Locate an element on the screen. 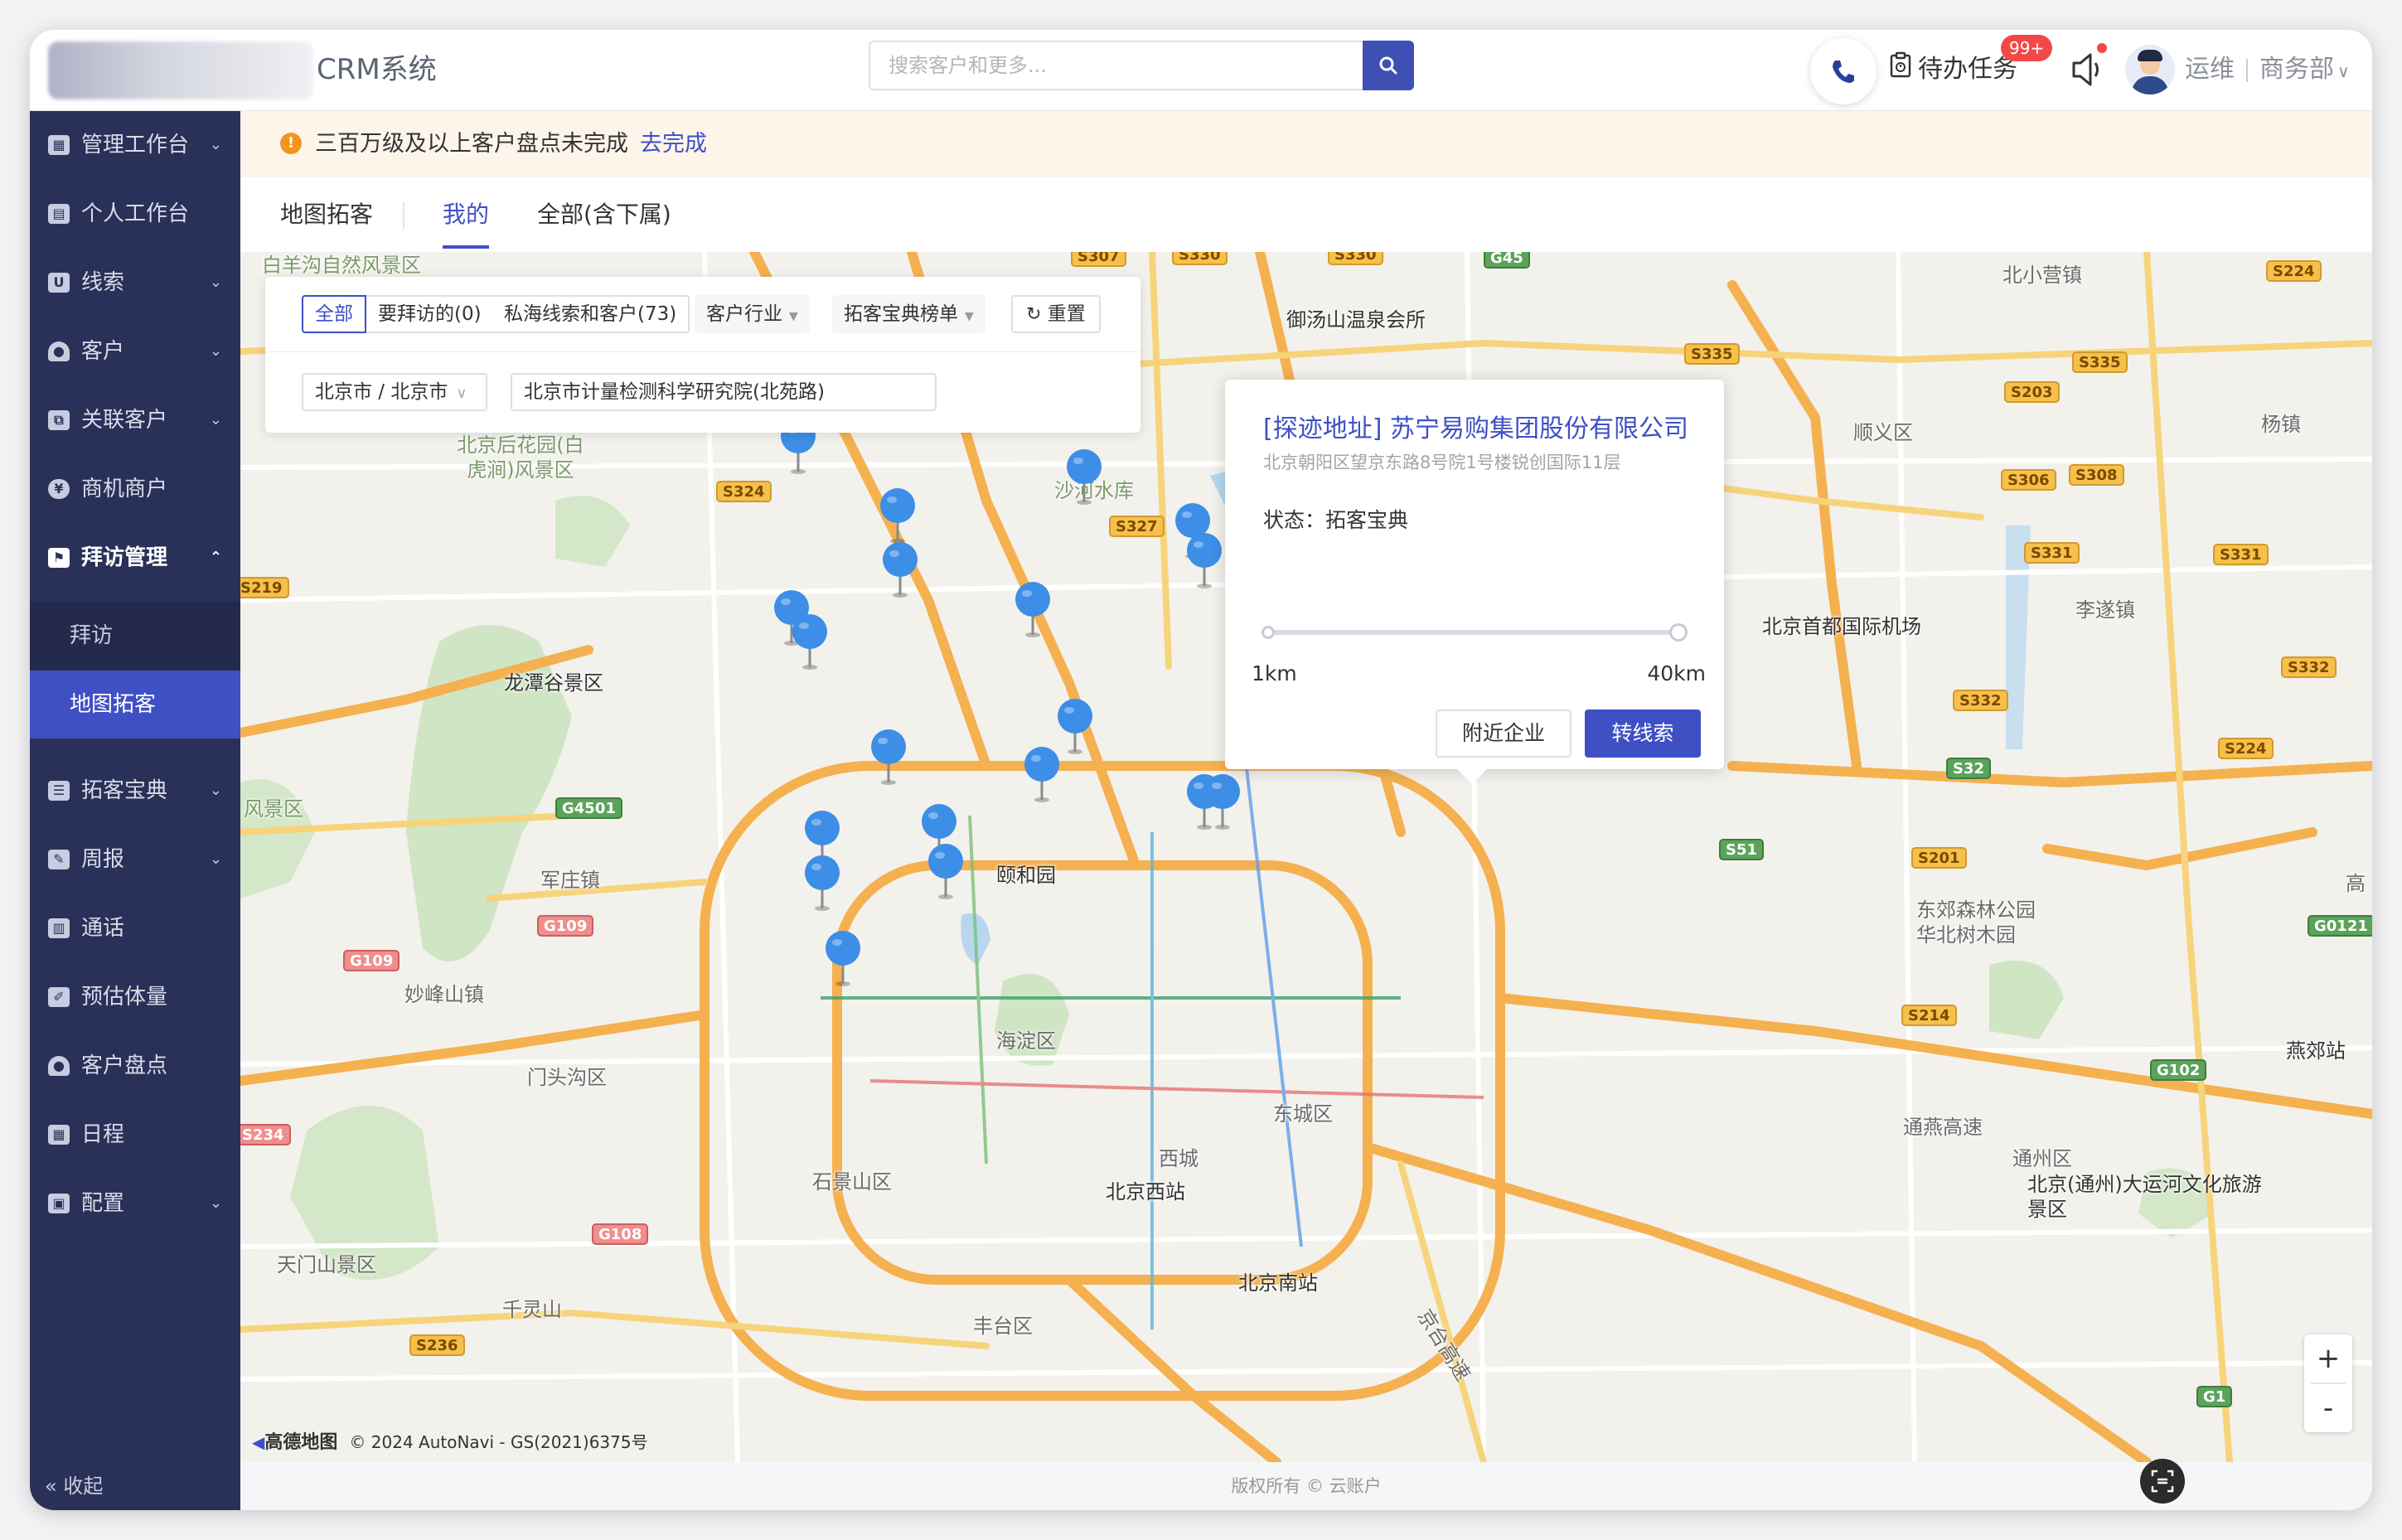 The width and height of the screenshot is (2402, 1540). map-label: 石景山区 is located at coordinates (852, 1182).